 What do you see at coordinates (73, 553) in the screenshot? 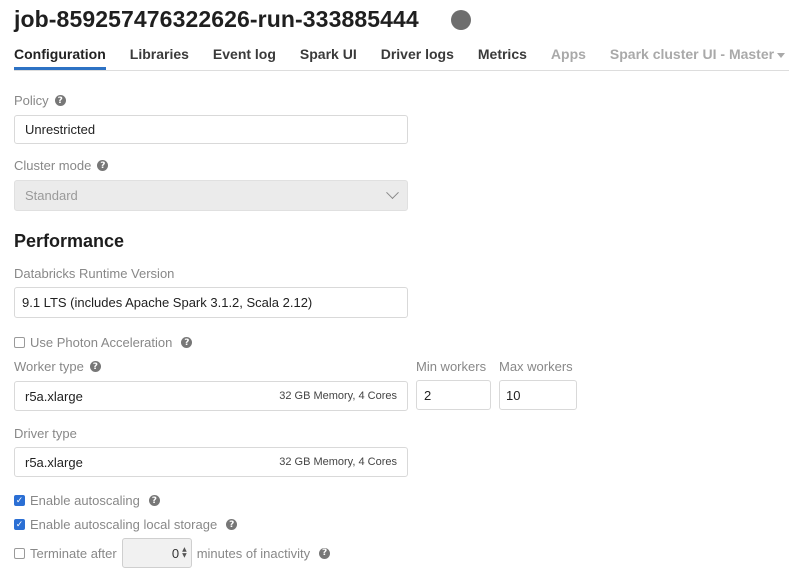
I see `terminate-label: Terminate after` at bounding box center [73, 553].